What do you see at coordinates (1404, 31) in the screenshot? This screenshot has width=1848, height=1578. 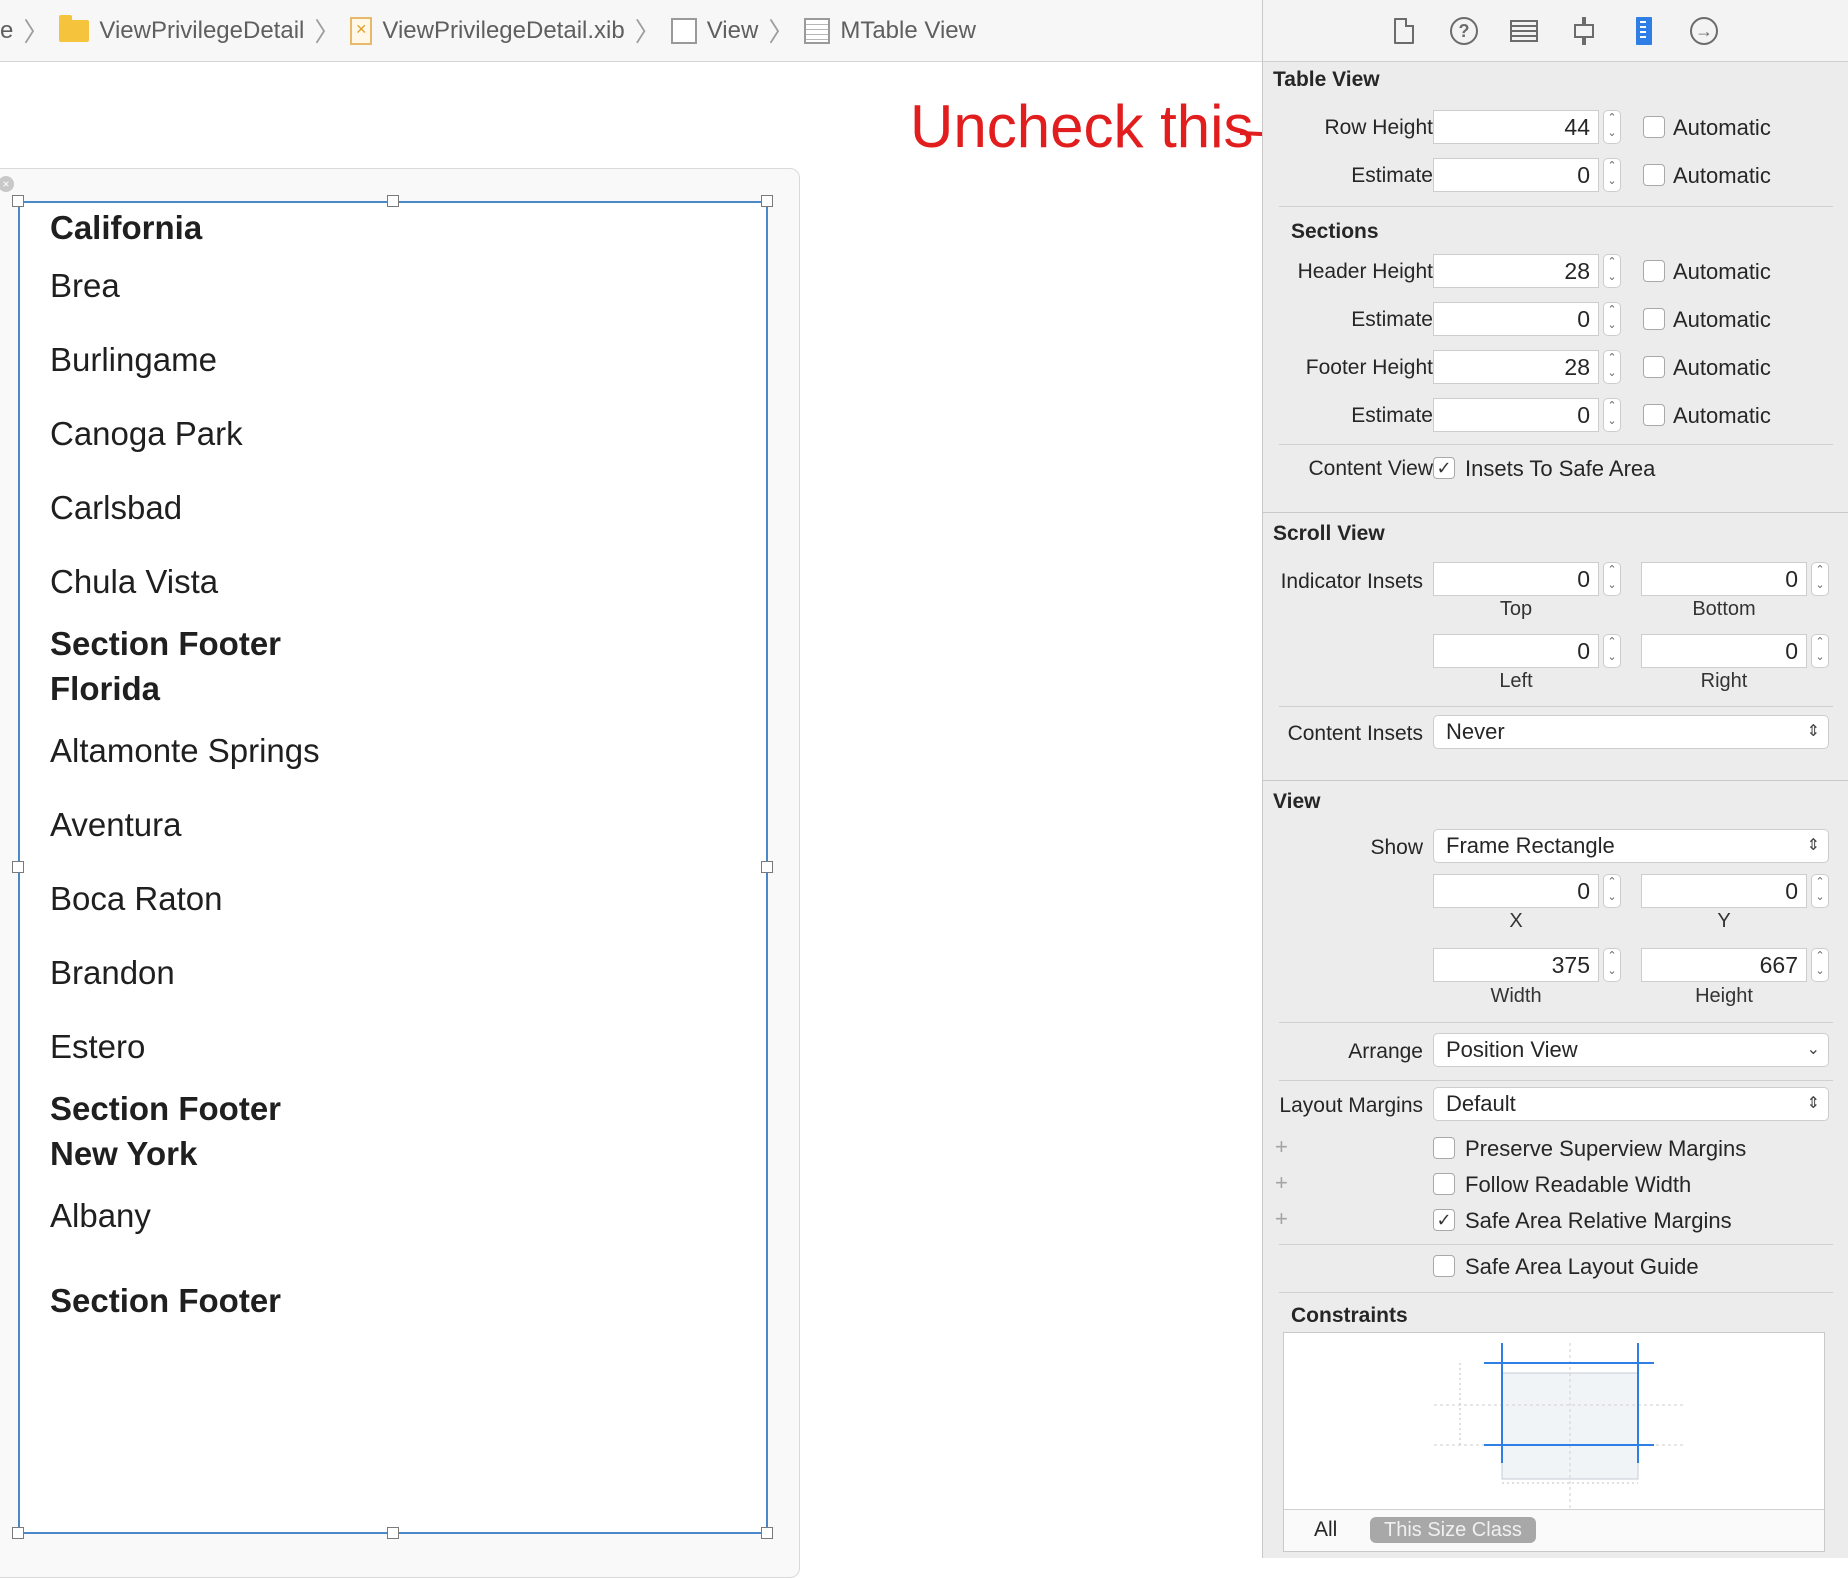 I see `file-inspector-icon` at bounding box center [1404, 31].